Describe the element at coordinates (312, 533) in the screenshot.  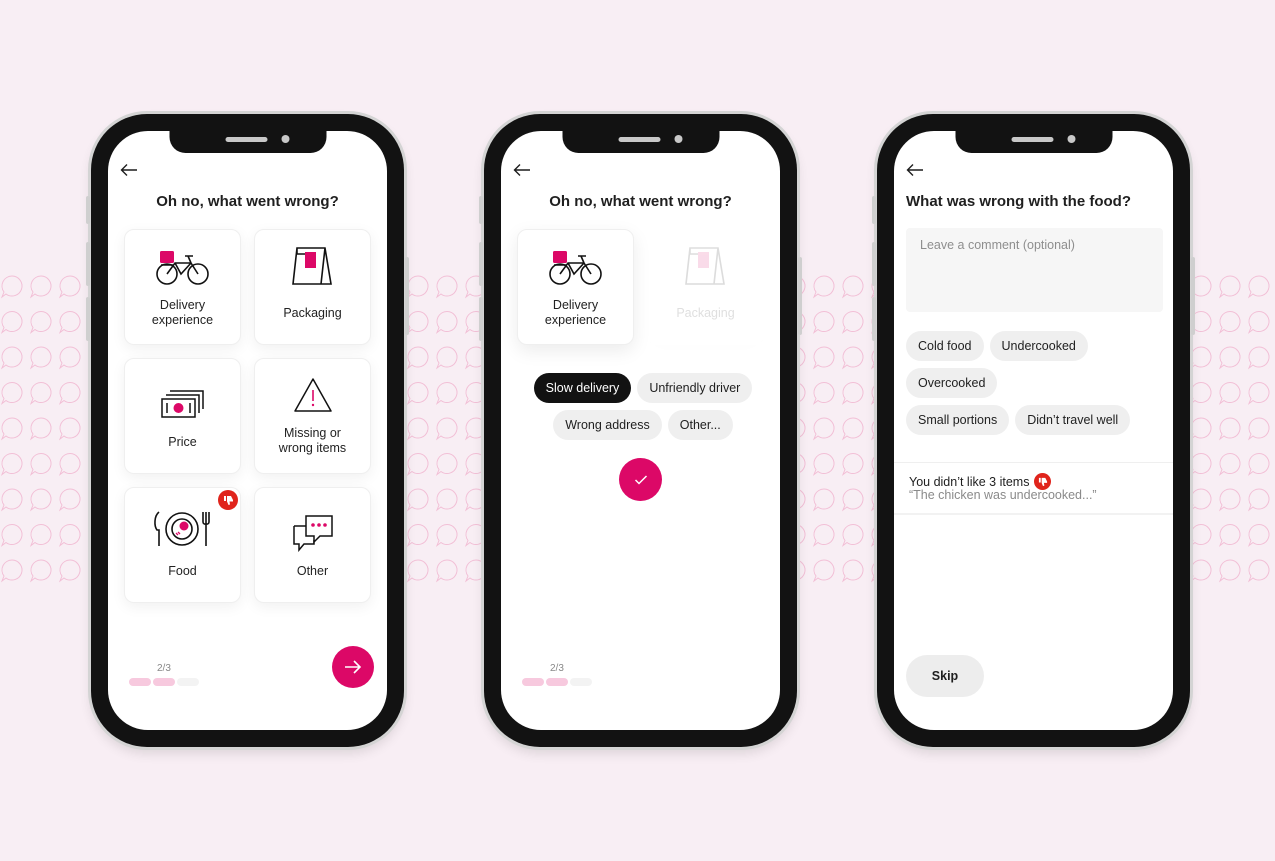
I see `chat-bubbles-icon` at that location.